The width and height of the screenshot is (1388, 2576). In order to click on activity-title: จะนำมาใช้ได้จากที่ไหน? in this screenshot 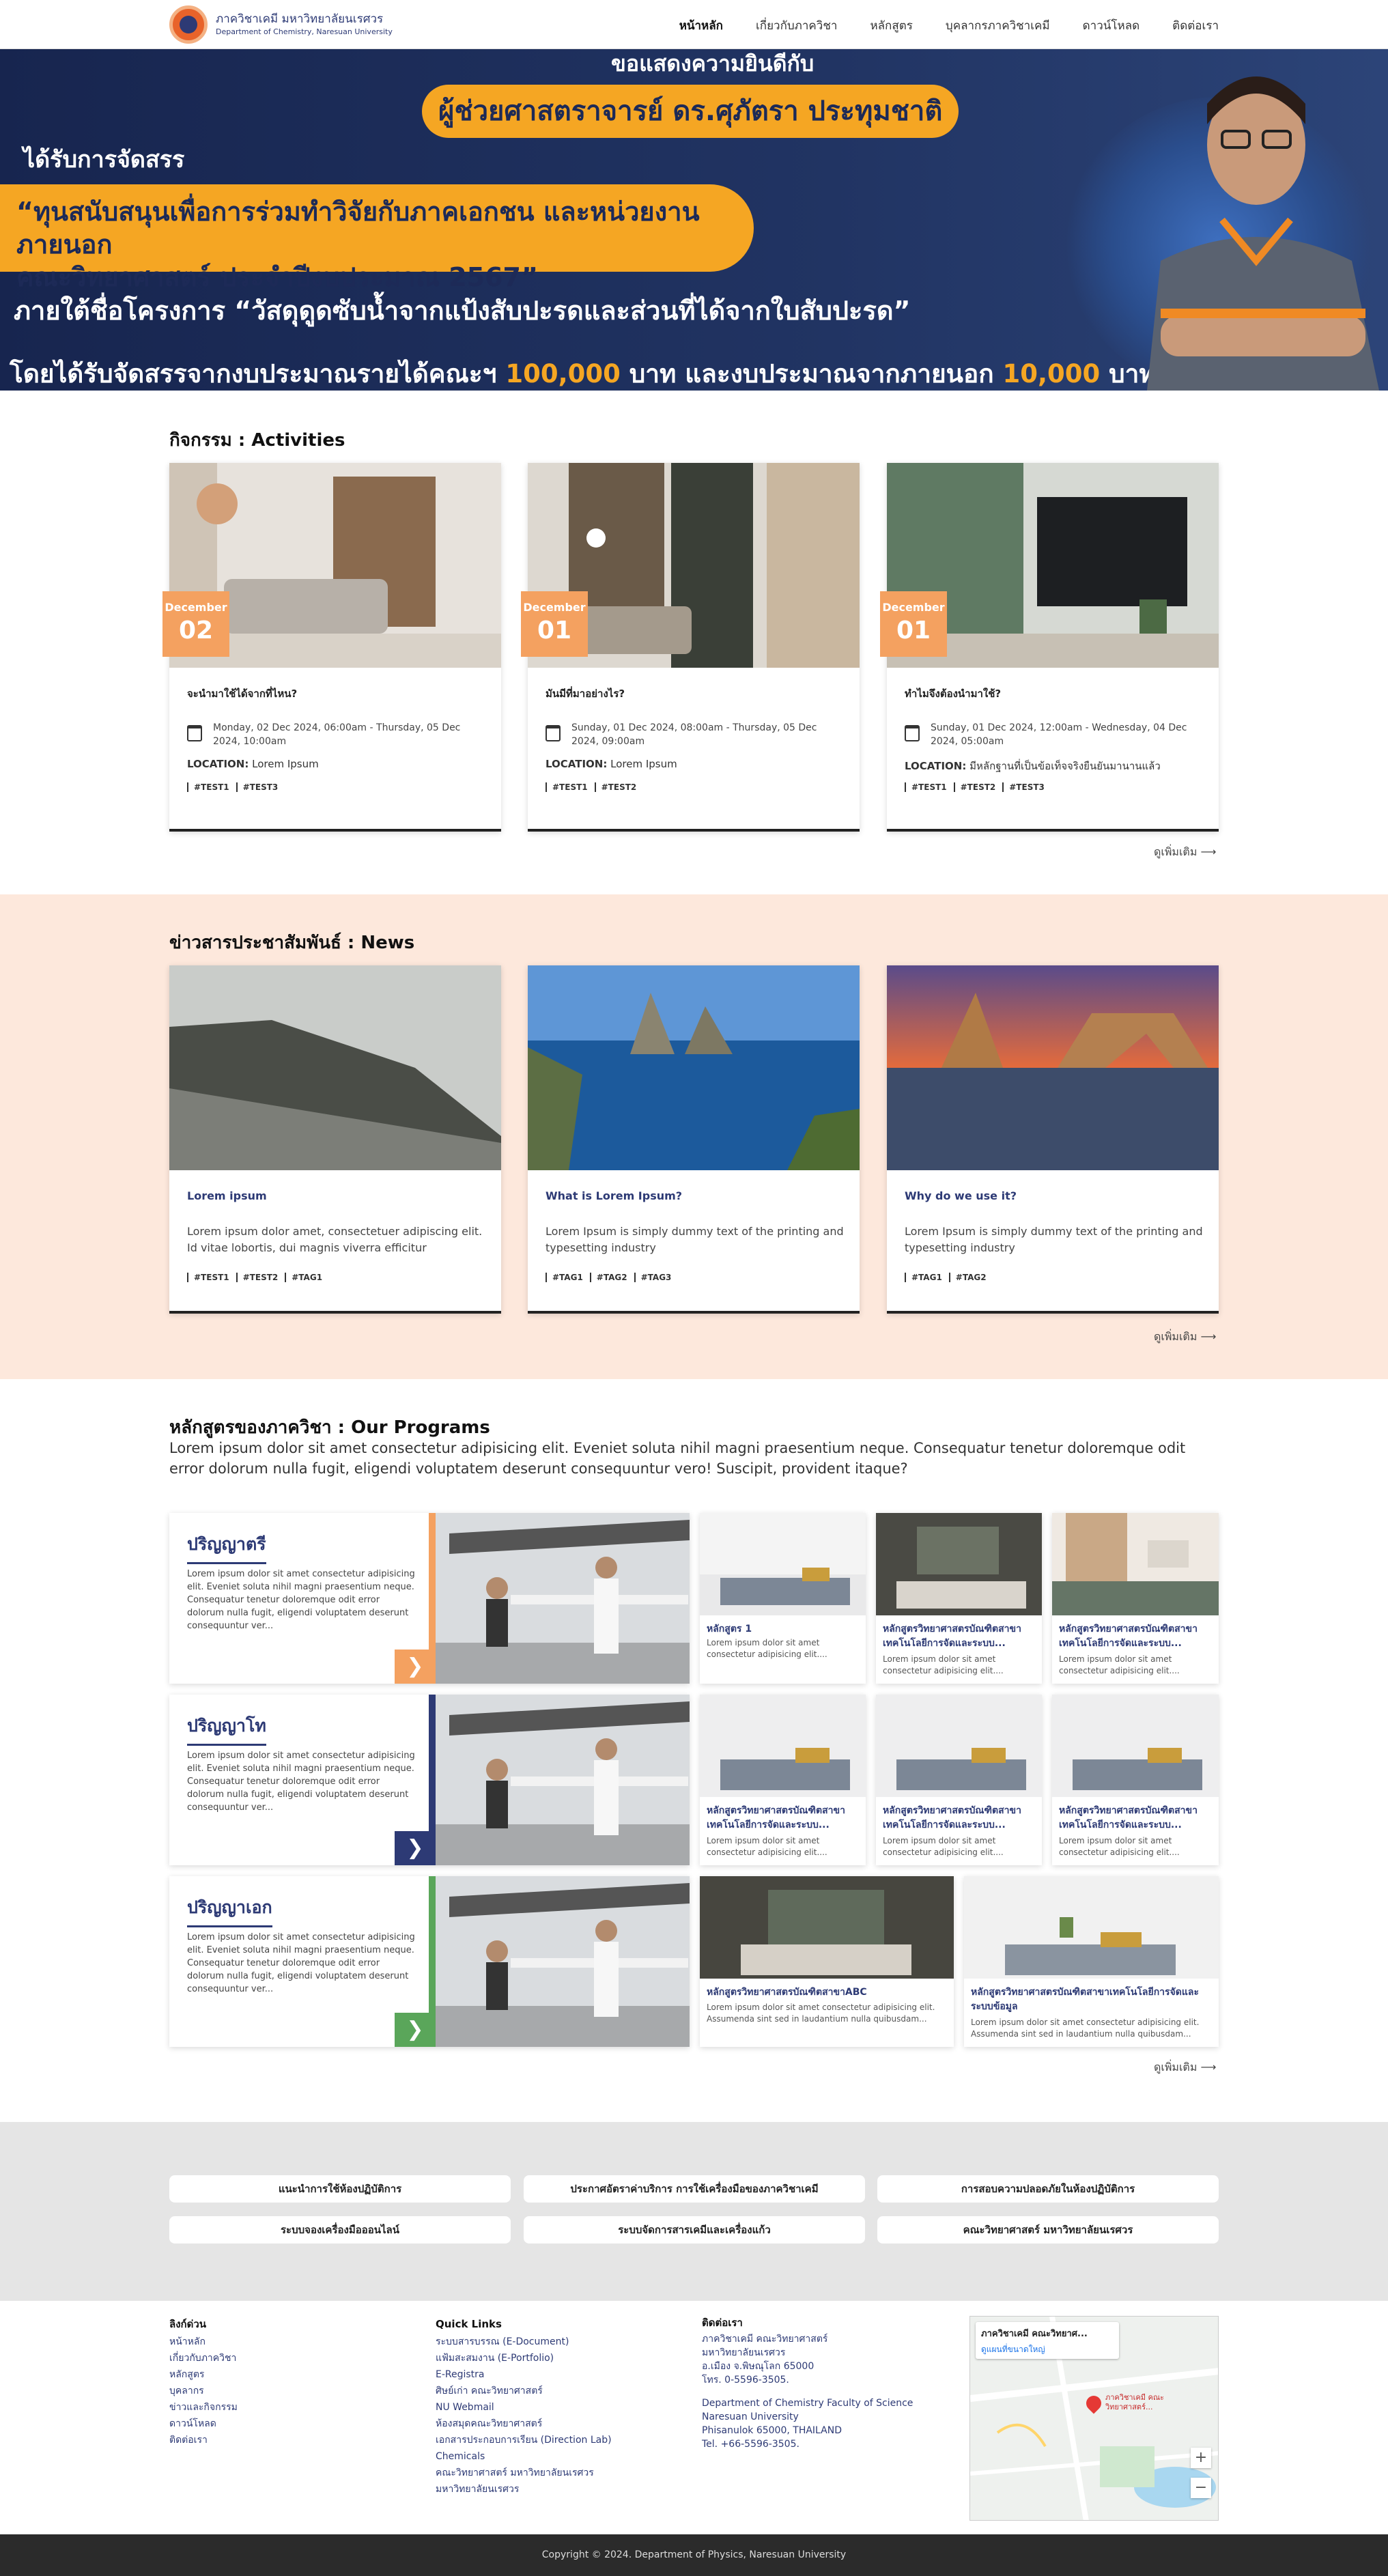, I will do `click(242, 693)`.